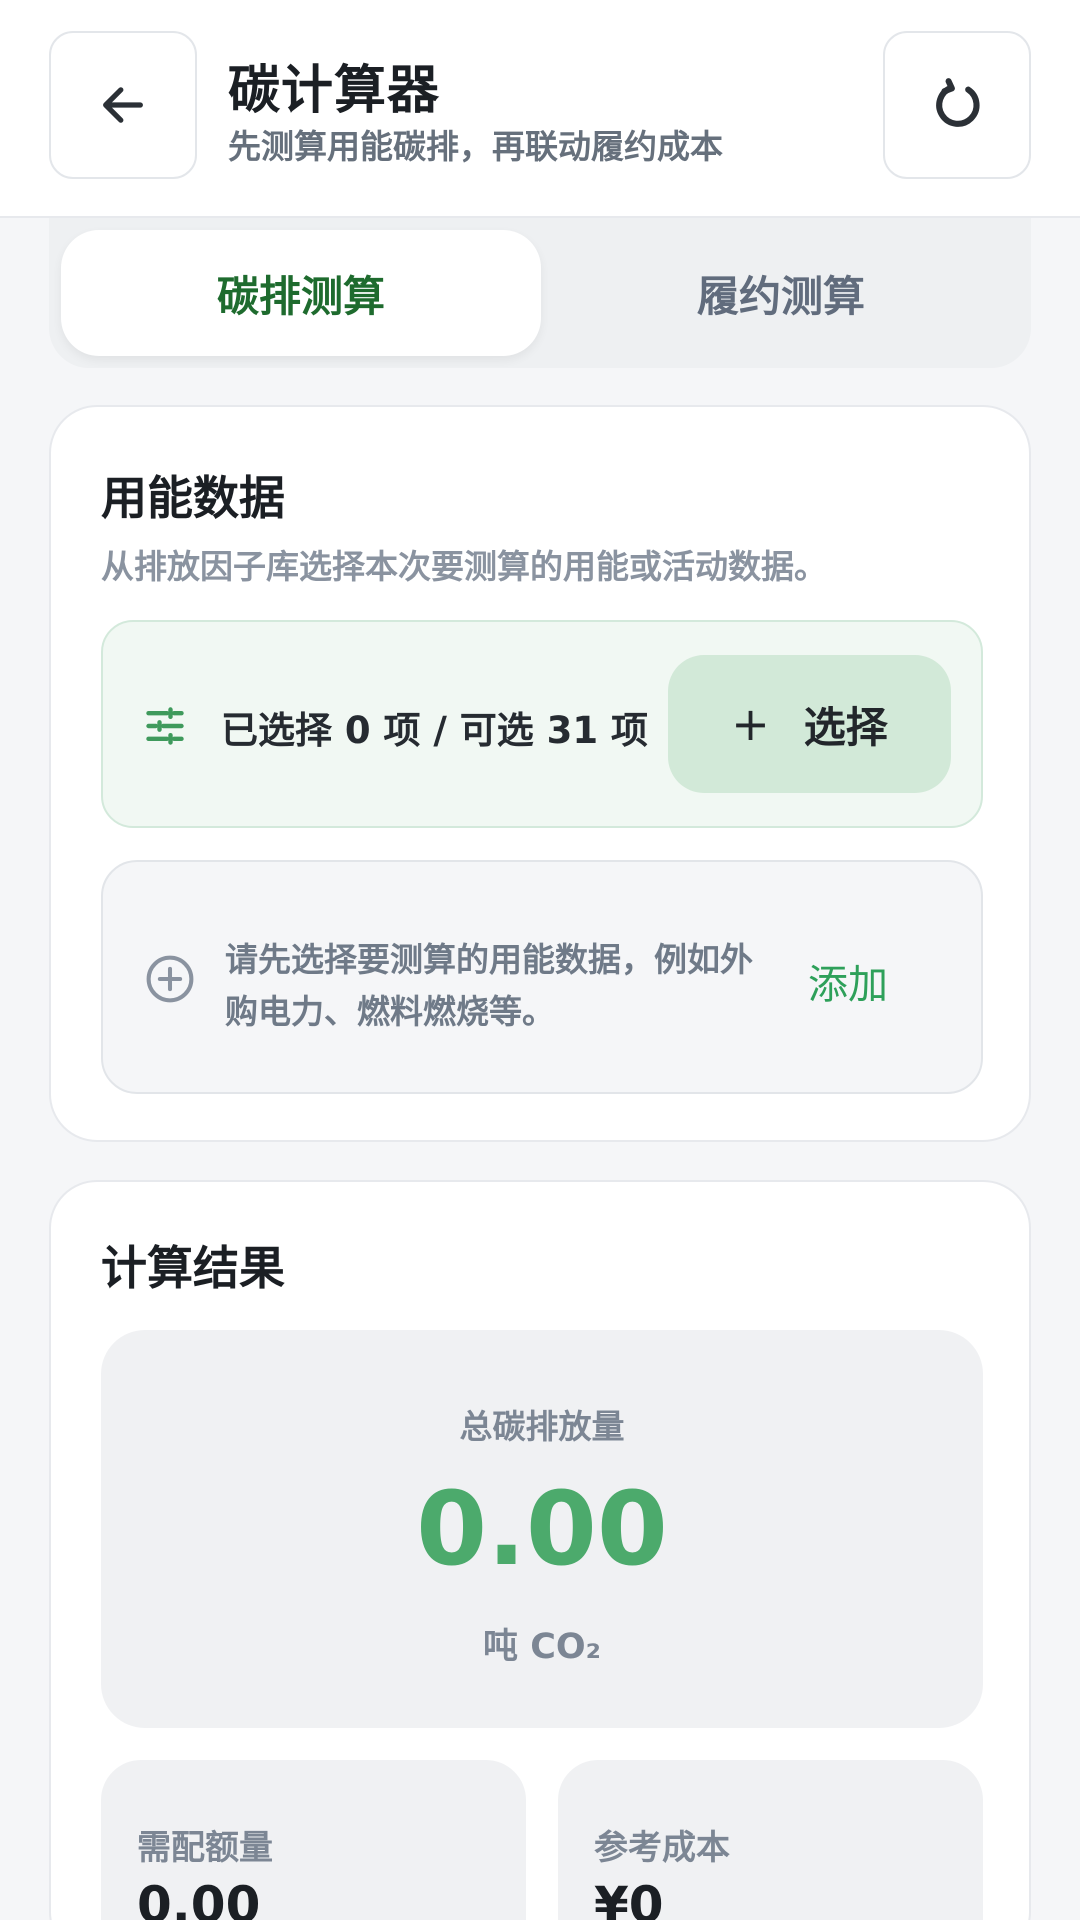 This screenshot has width=1080, height=1920. Describe the element at coordinates (542, 1647) in the screenshot. I see `total-emission-unit: 吨 CO₂` at that location.